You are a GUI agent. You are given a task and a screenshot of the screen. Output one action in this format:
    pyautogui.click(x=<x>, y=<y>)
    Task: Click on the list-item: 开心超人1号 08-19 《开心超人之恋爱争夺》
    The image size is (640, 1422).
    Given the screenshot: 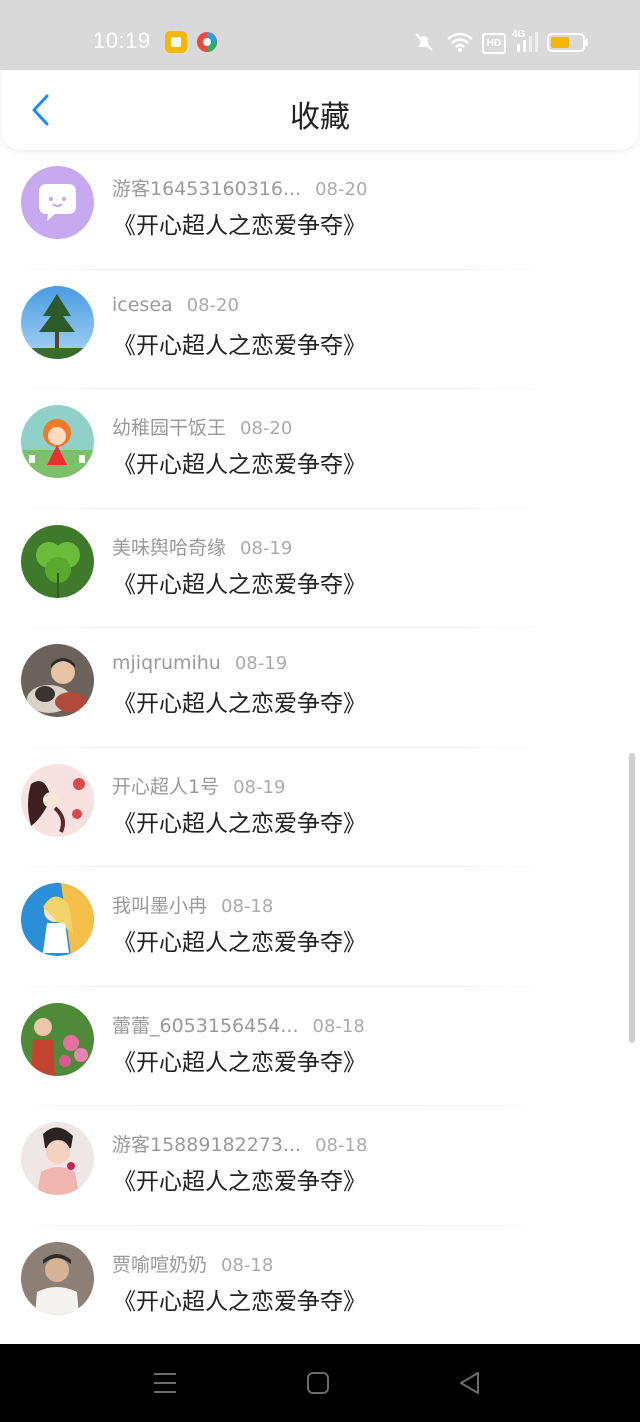 What is the action you would take?
    pyautogui.click(x=320, y=807)
    